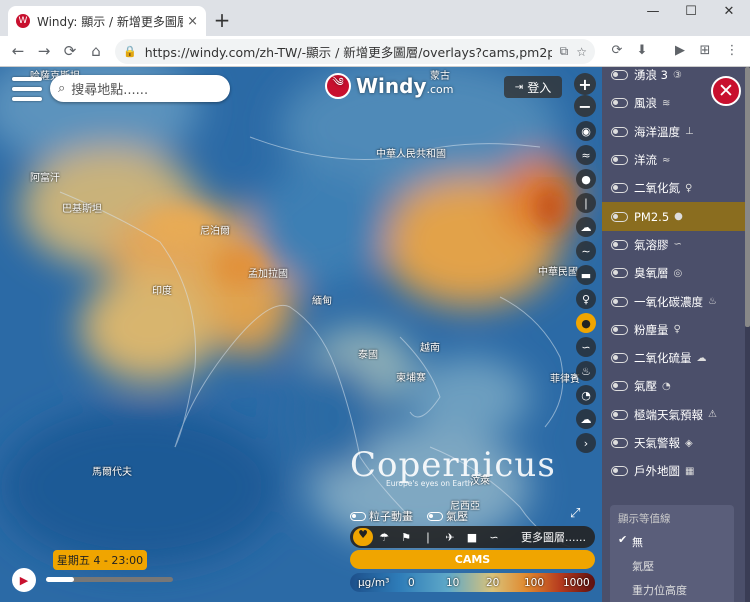  What do you see at coordinates (406, 537) in the screenshot?
I see `flag-icon: ⚑` at bounding box center [406, 537].